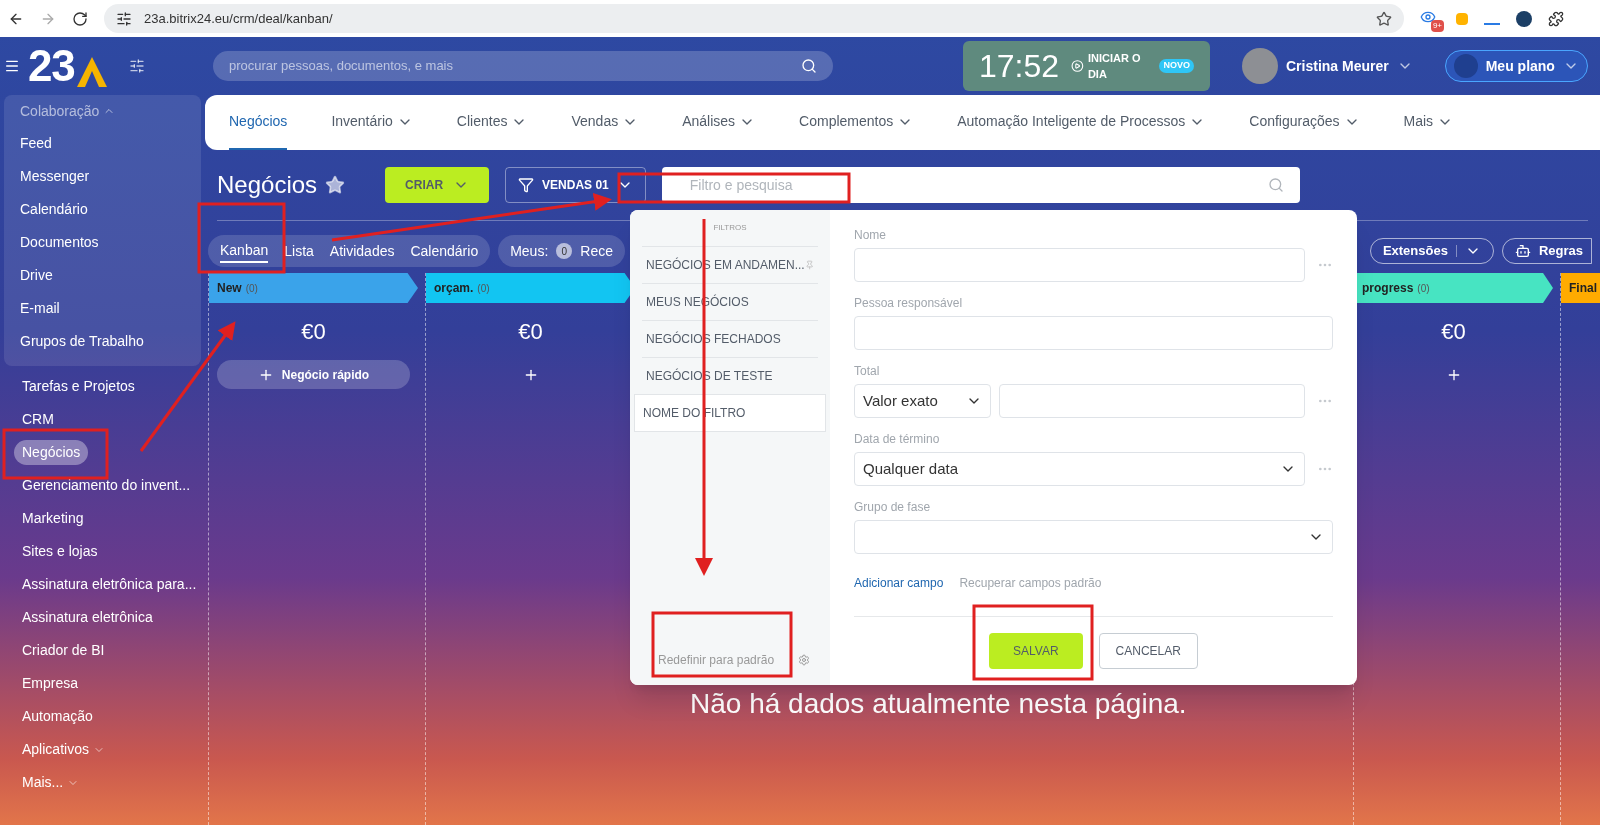 The width and height of the screenshot is (1600, 825). I want to click on filter-icon, so click(526, 185).